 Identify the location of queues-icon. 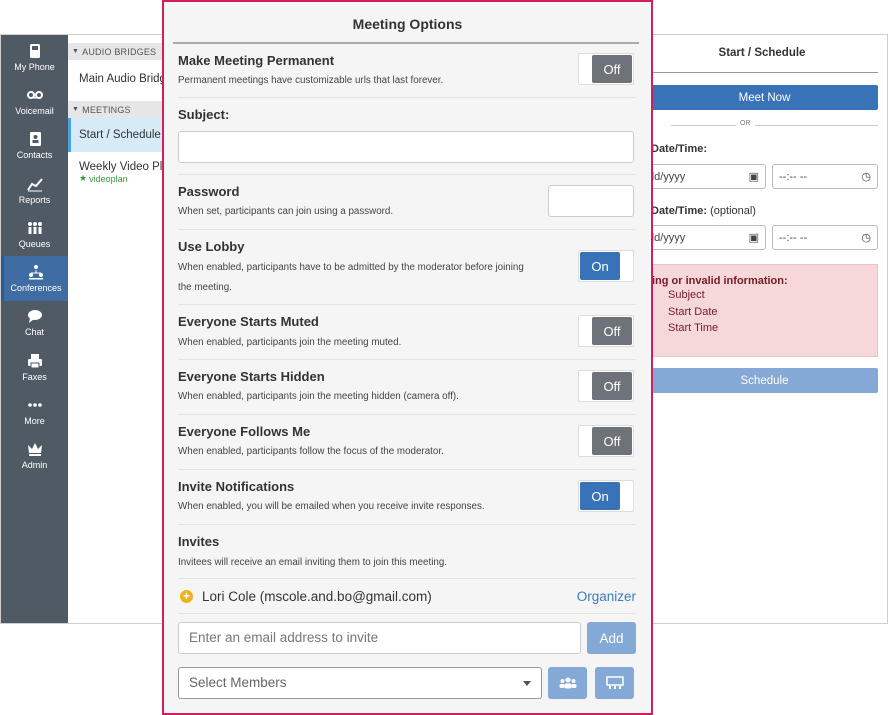
(34, 227).